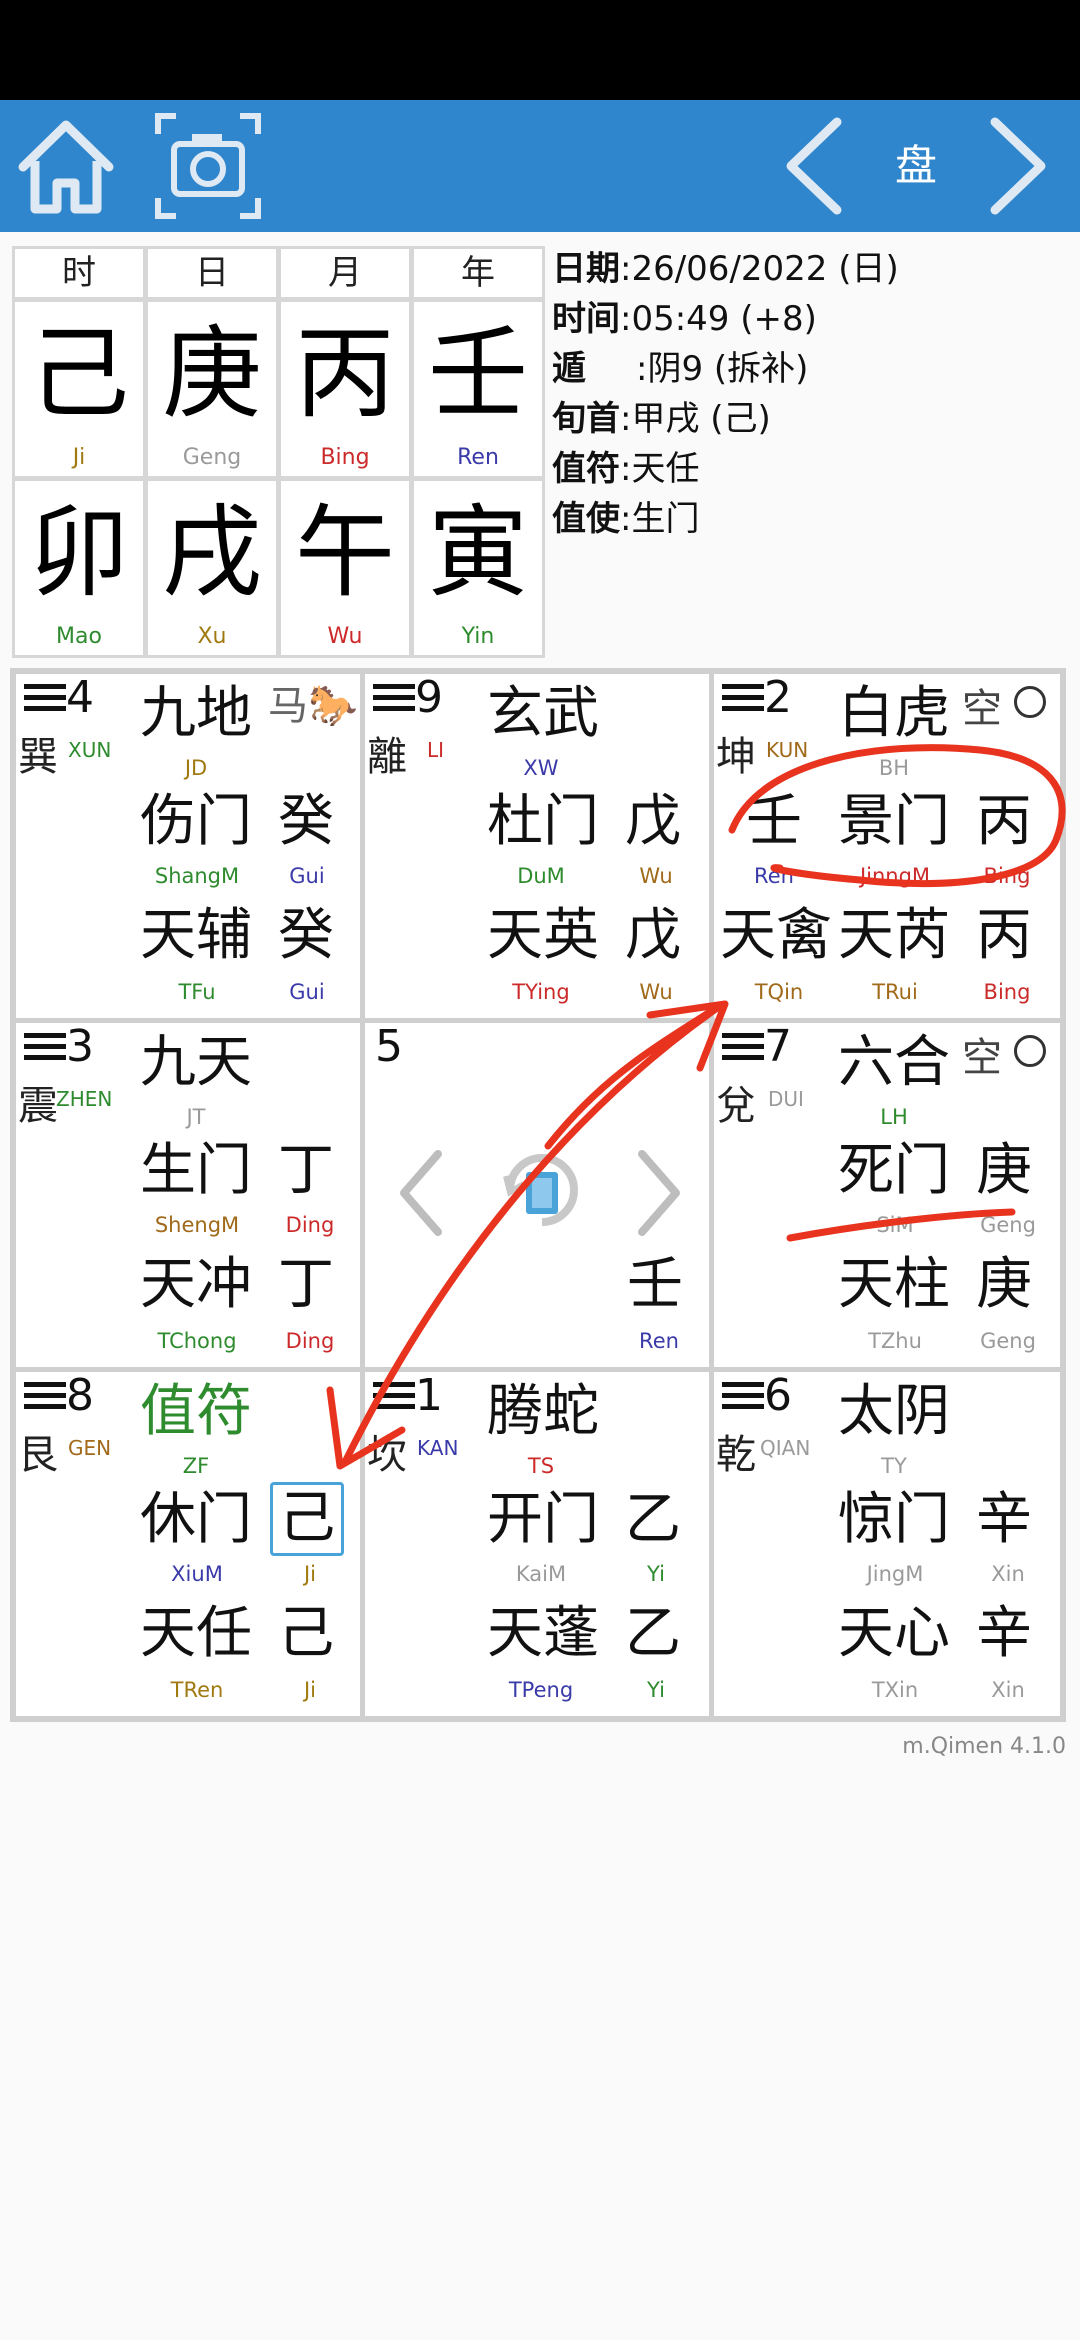 The image size is (1080, 2340). I want to click on palace-number: 7, so click(778, 1046).